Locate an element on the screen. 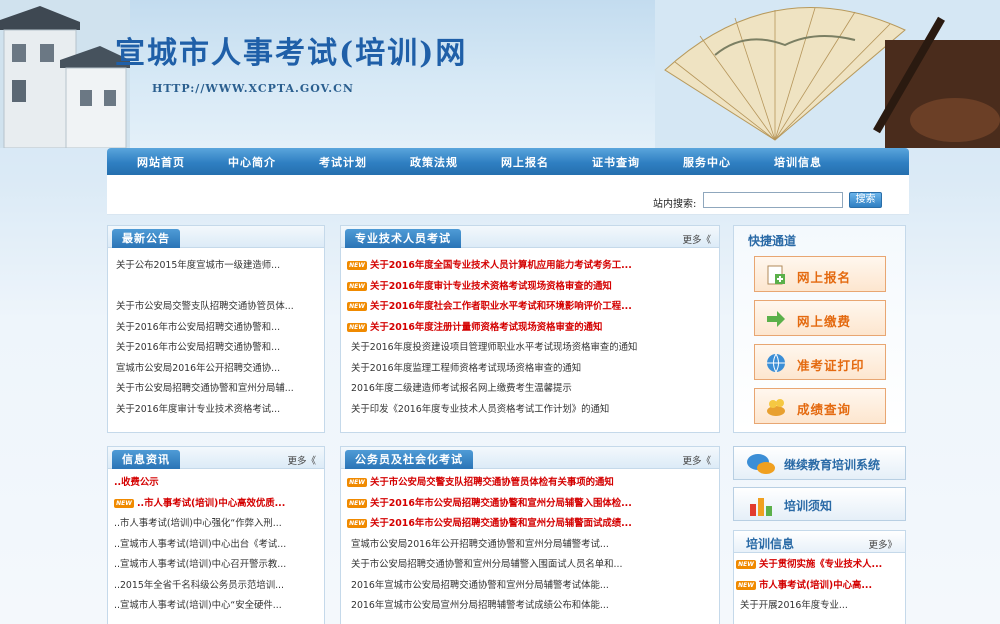 Image resolution: width=1000 pixels, height=624 pixels. panel-title: 培训信息 is located at coordinates (770, 544).